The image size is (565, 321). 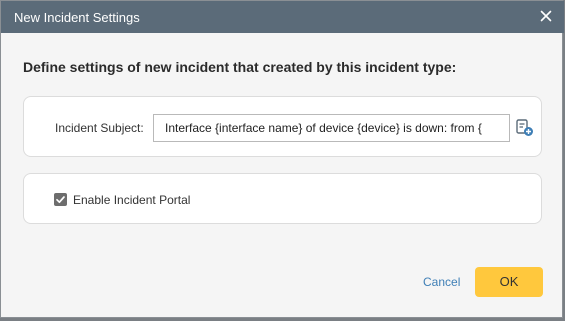 I want to click on checkmark-icon, so click(x=60, y=200).